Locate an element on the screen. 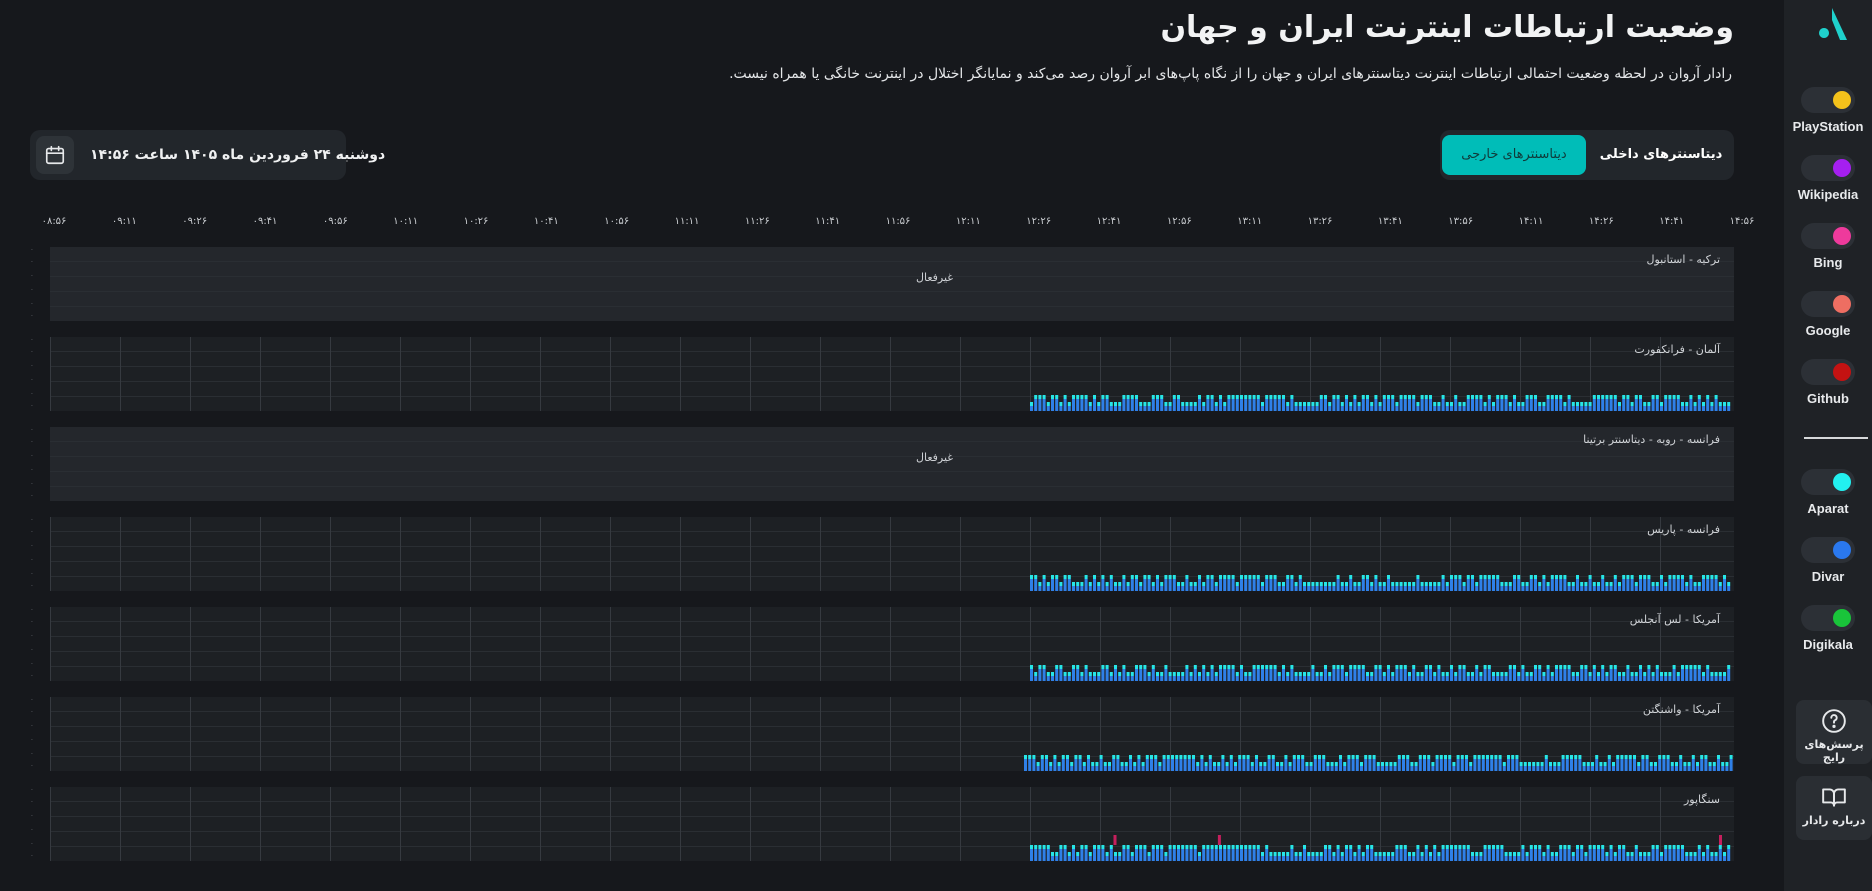  date-picker: دوشنبه ۲۴ فروردین ماه ۱۴۰۵ ساعت ۱۴:۵۶ is located at coordinates (207, 155).